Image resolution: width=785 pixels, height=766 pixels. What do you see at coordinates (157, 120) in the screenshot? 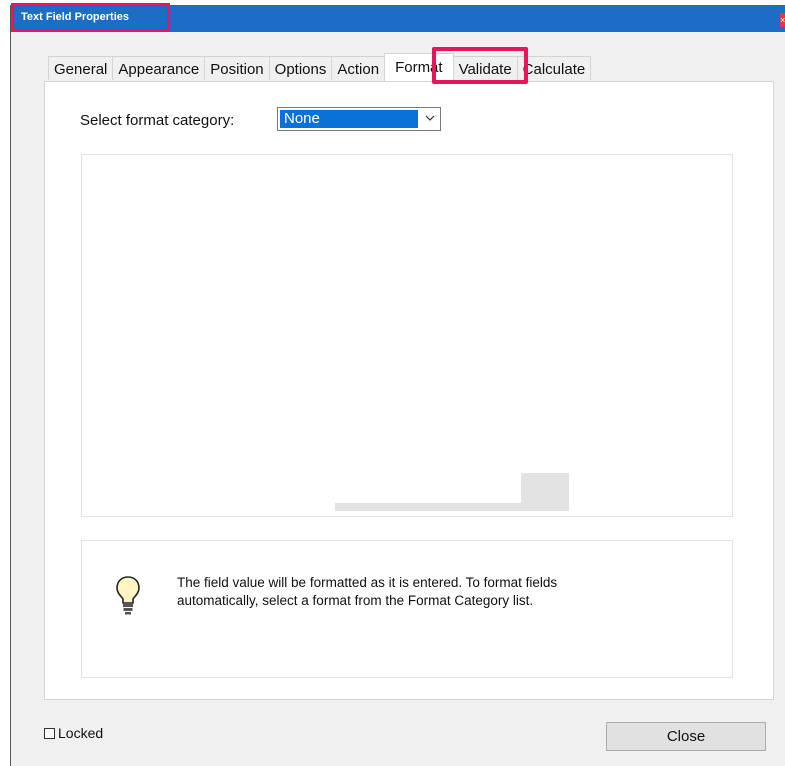
I see `format-category-label: Select format category:` at bounding box center [157, 120].